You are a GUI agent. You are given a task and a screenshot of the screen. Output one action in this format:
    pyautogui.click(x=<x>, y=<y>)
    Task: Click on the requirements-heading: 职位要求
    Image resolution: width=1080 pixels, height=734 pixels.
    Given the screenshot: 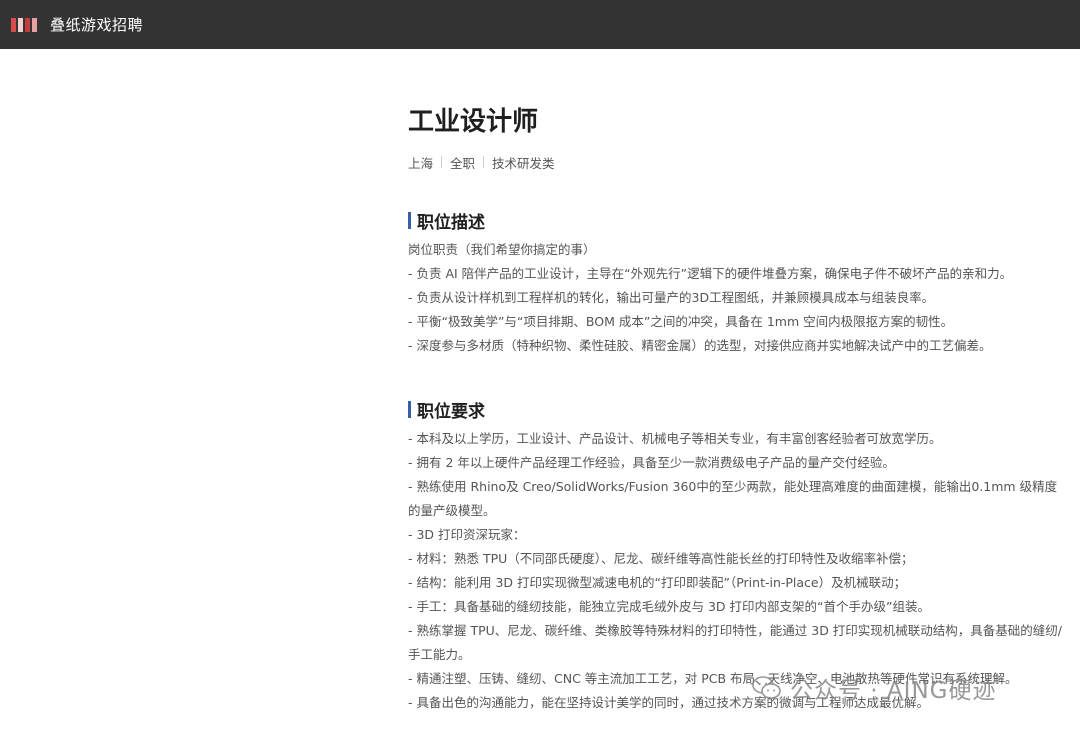 What is the action you would take?
    pyautogui.click(x=451, y=411)
    